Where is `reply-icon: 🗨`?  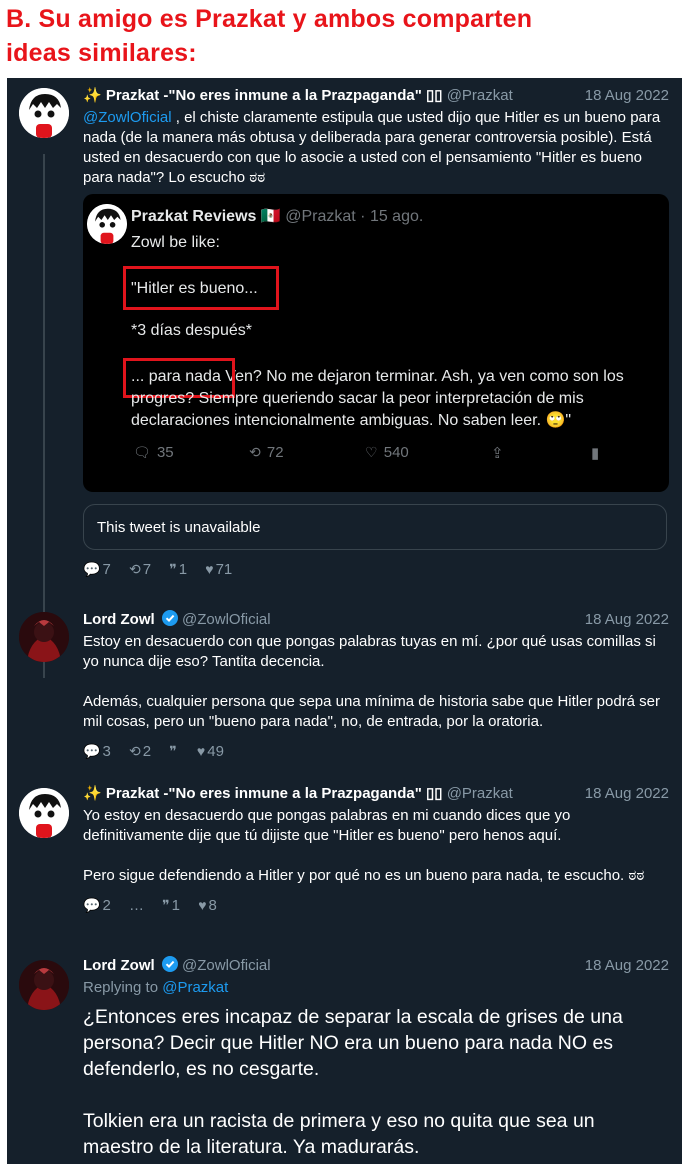 reply-icon: 🗨 is located at coordinates (142, 452).